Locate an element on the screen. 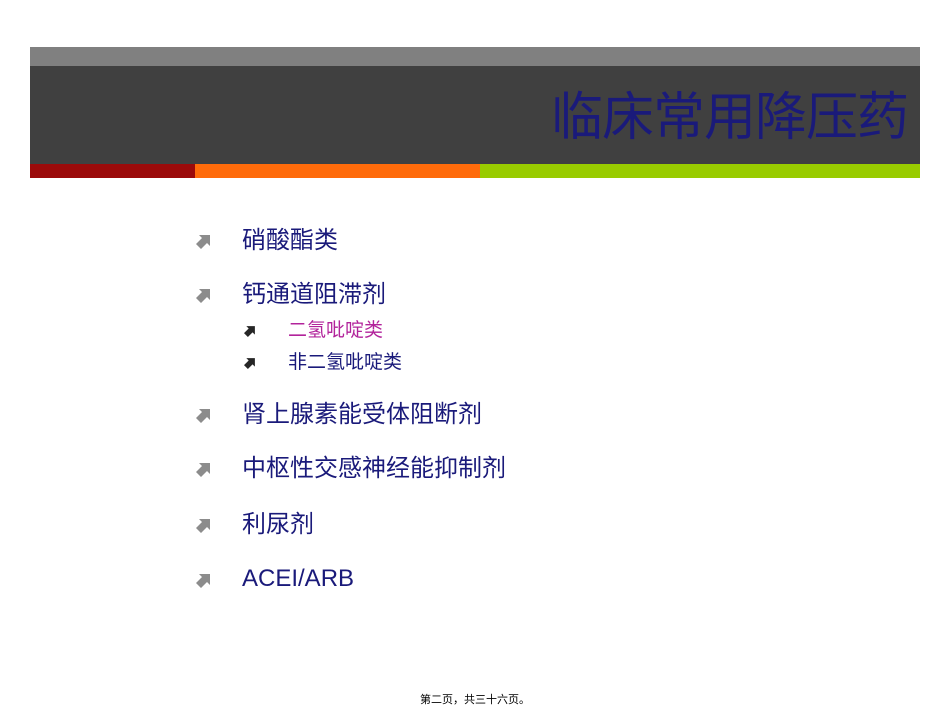 Image resolution: width=950 pixels, height=713 pixels. accent-segment-orange is located at coordinates (337, 171).